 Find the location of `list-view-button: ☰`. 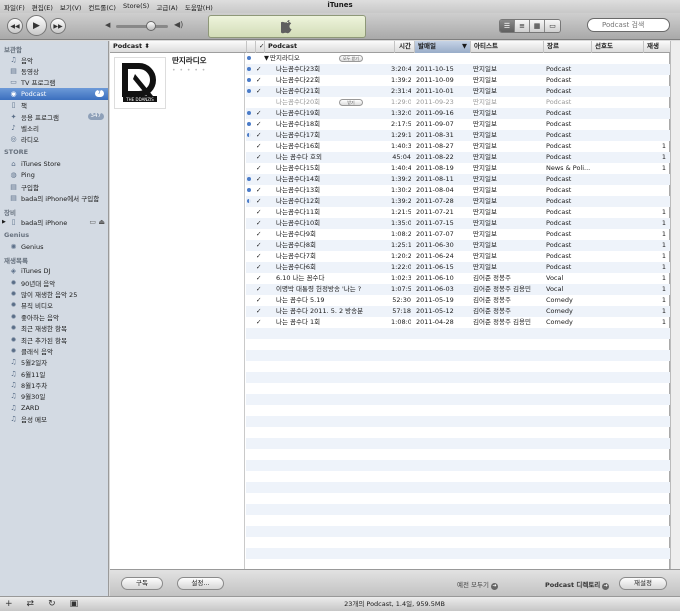

list-view-button: ☰ is located at coordinates (507, 26).